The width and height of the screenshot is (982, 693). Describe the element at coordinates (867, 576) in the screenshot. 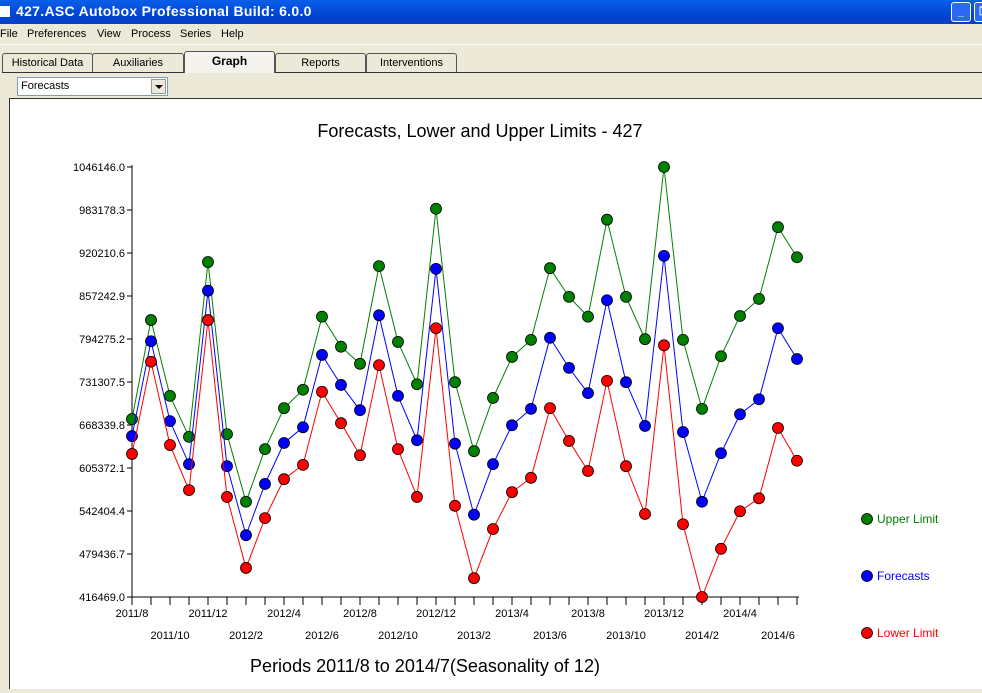

I see `legend-marker-forecasts` at that location.